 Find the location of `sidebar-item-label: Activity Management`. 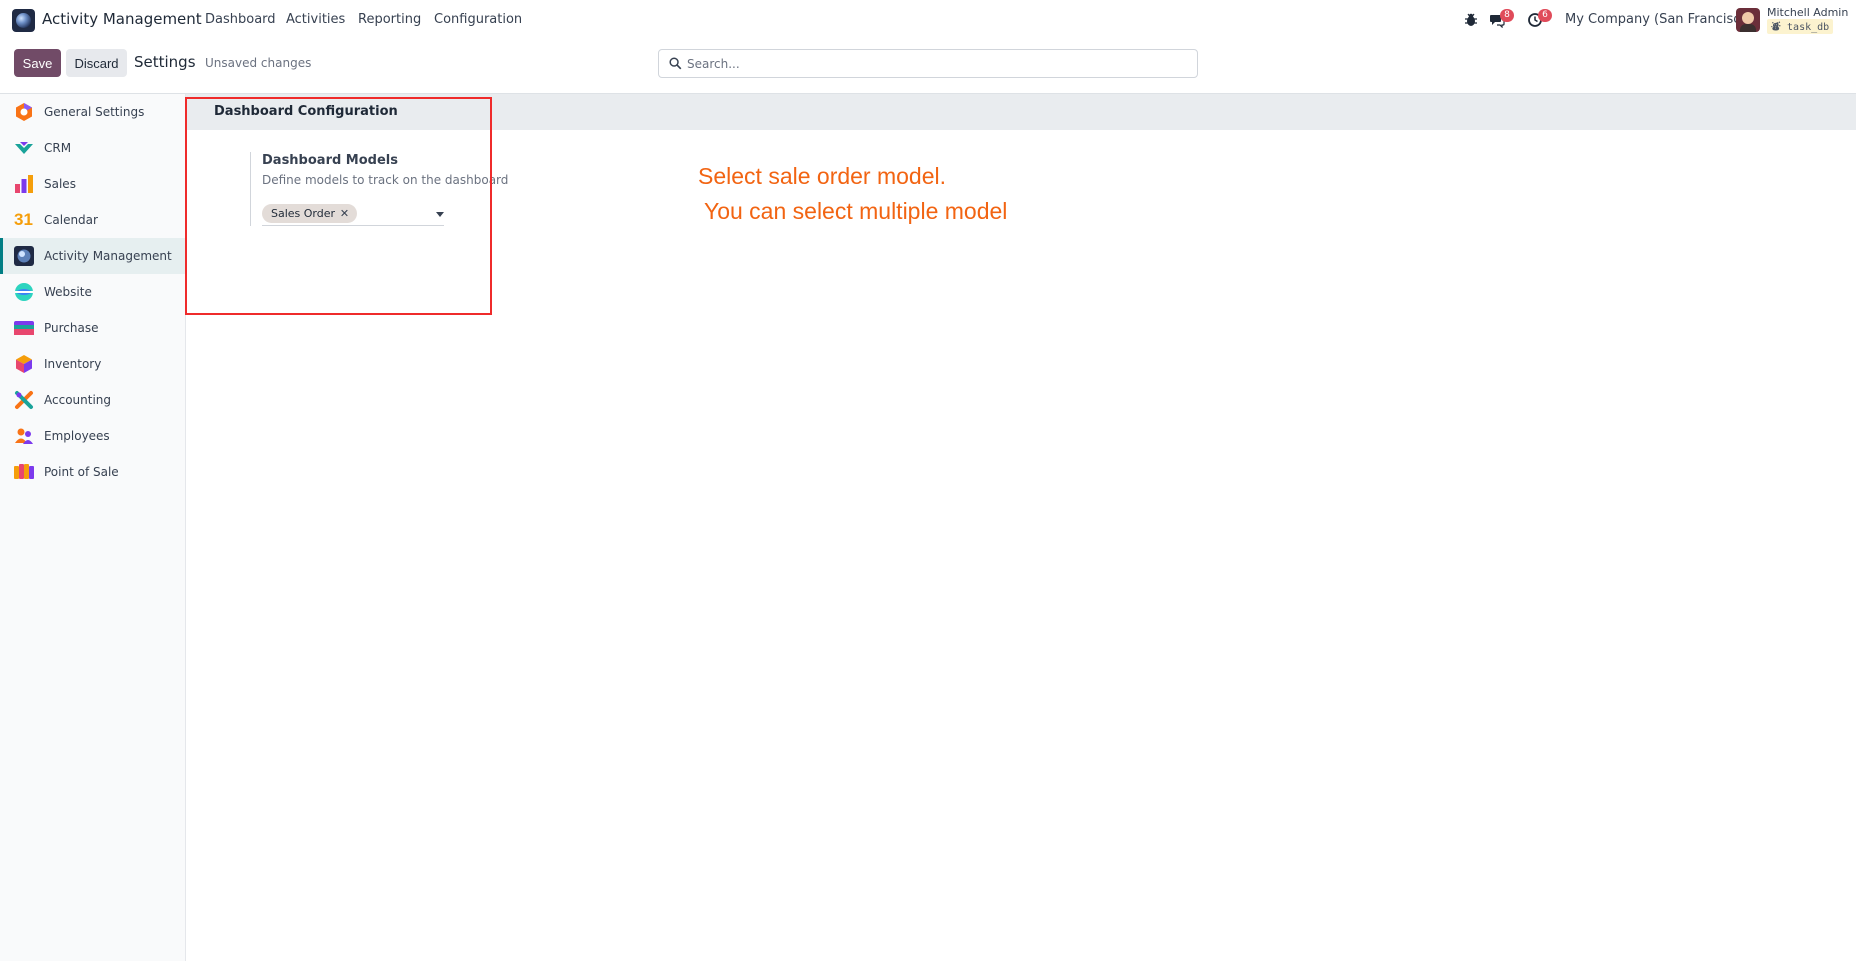

sidebar-item-label: Activity Management is located at coordinates (108, 256).